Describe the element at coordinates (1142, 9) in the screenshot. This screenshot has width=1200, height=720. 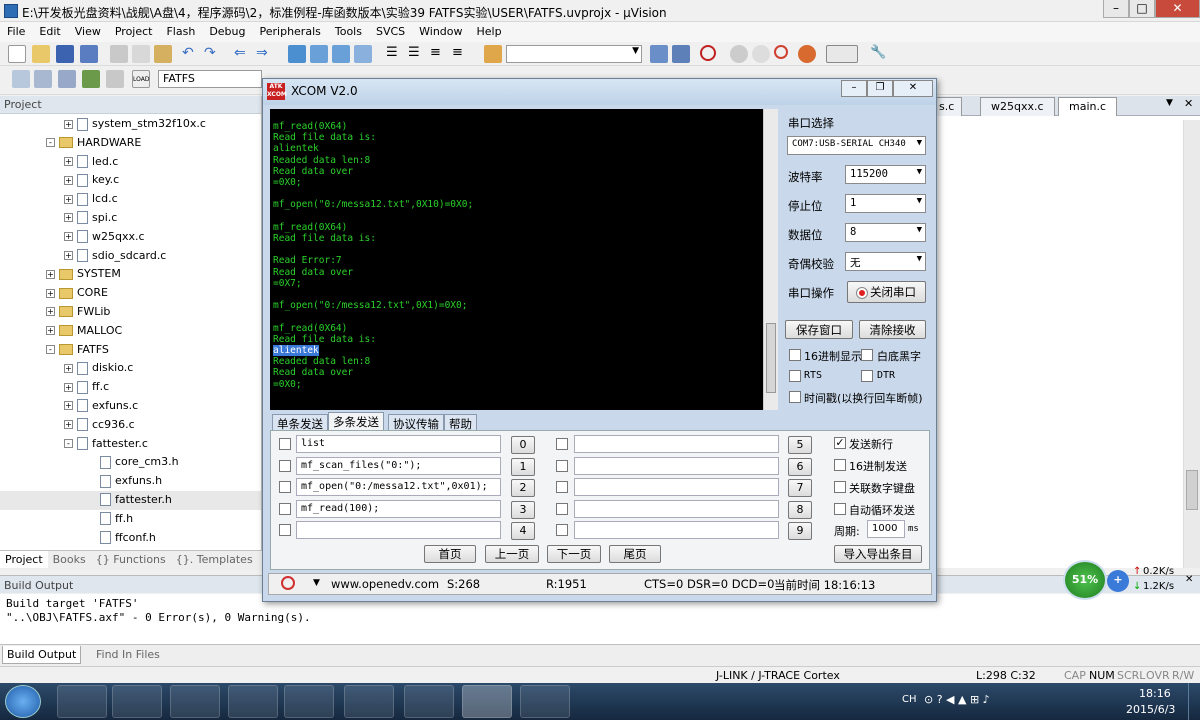
I see `maximize-button: □` at that location.